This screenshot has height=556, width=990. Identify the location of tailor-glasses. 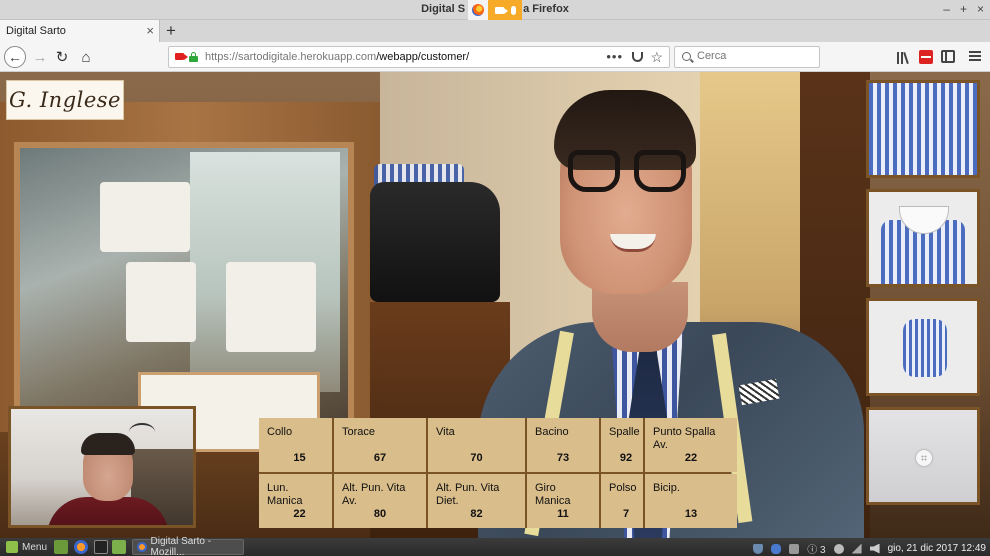
(627, 172).